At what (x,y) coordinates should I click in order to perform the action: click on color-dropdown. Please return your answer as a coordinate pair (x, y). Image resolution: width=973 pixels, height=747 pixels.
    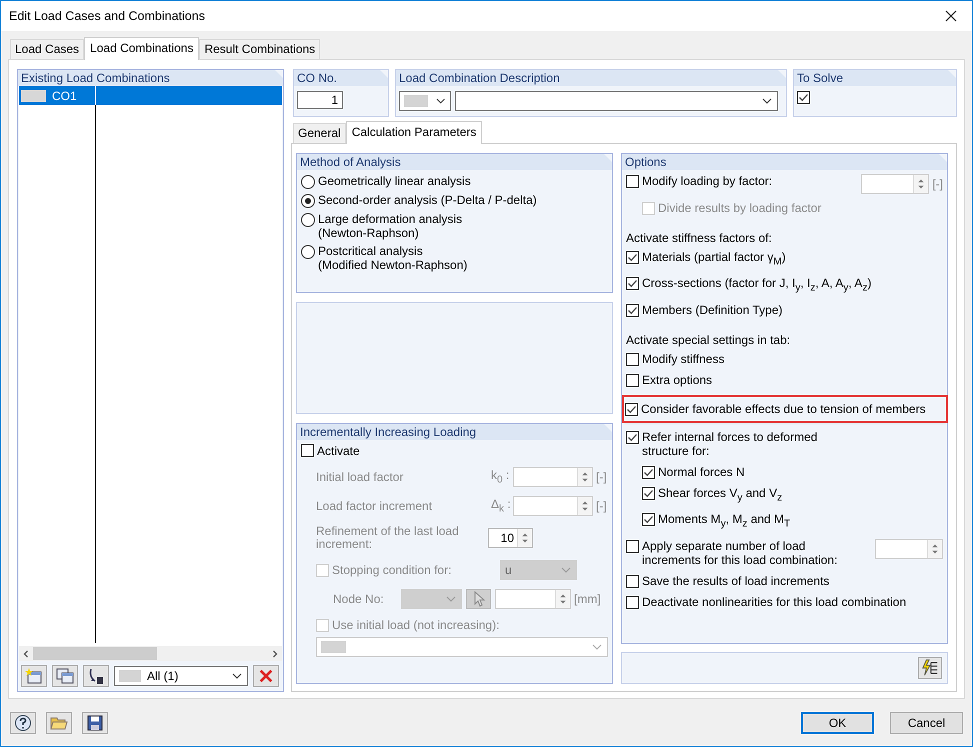
    Looking at the image, I should click on (425, 101).